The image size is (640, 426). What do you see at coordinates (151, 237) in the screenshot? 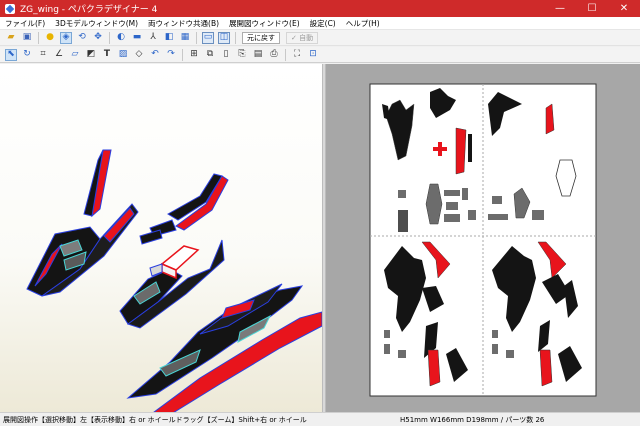
I see `model-part` at bounding box center [151, 237].